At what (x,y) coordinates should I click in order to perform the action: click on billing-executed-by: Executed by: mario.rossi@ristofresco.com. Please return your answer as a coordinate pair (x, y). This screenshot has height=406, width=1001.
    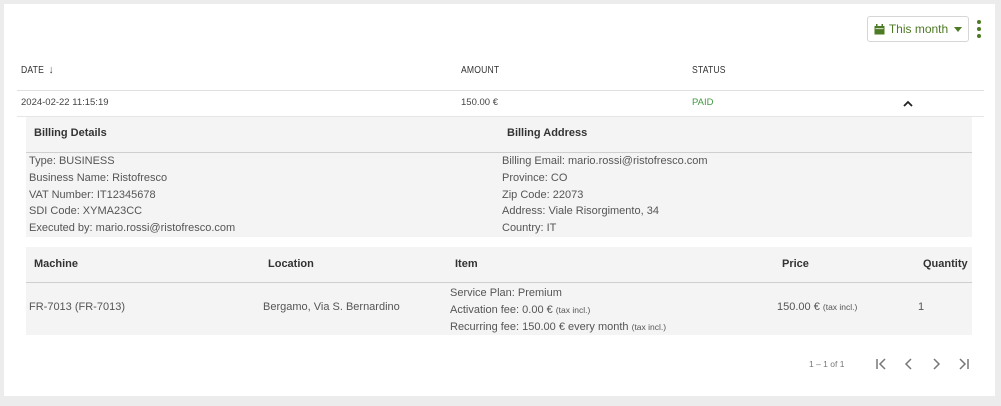
    Looking at the image, I should click on (132, 228).